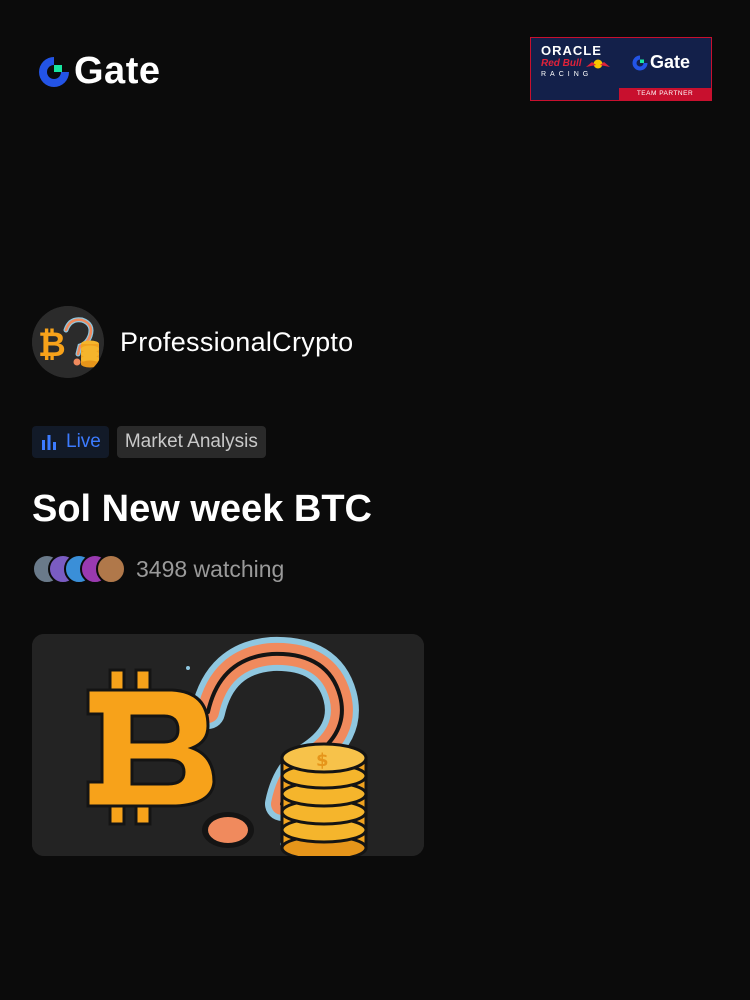 The image size is (750, 1000). I want to click on bitcoin-question-coins-icon: $, so click(228, 745).